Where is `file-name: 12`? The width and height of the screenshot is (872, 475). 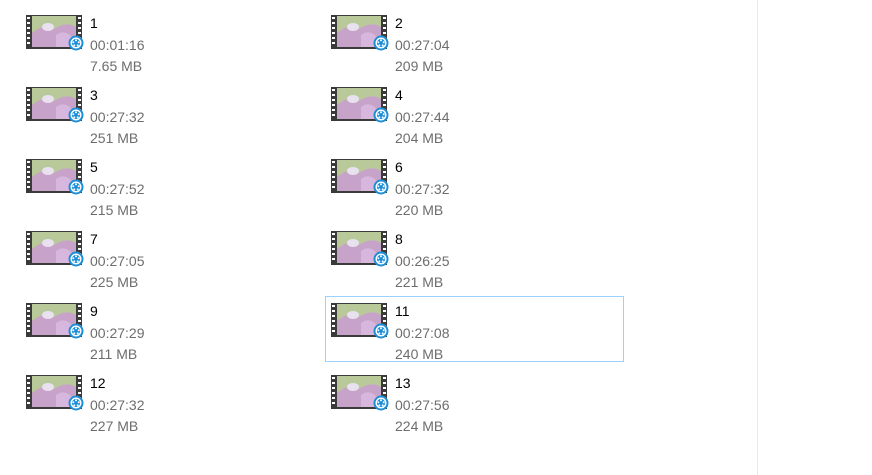
file-name: 12 is located at coordinates (98, 383).